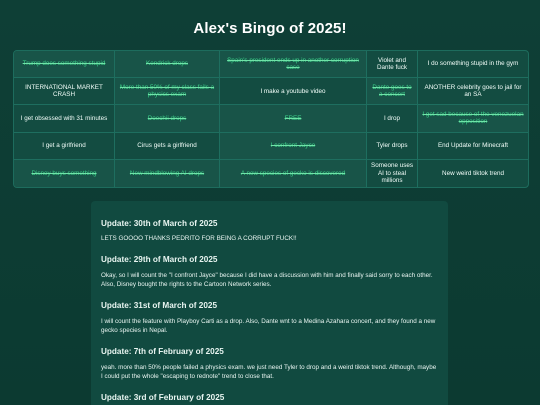  What do you see at coordinates (293, 119) in the screenshot?
I see `bingo-cell-free: FREE` at bounding box center [293, 119].